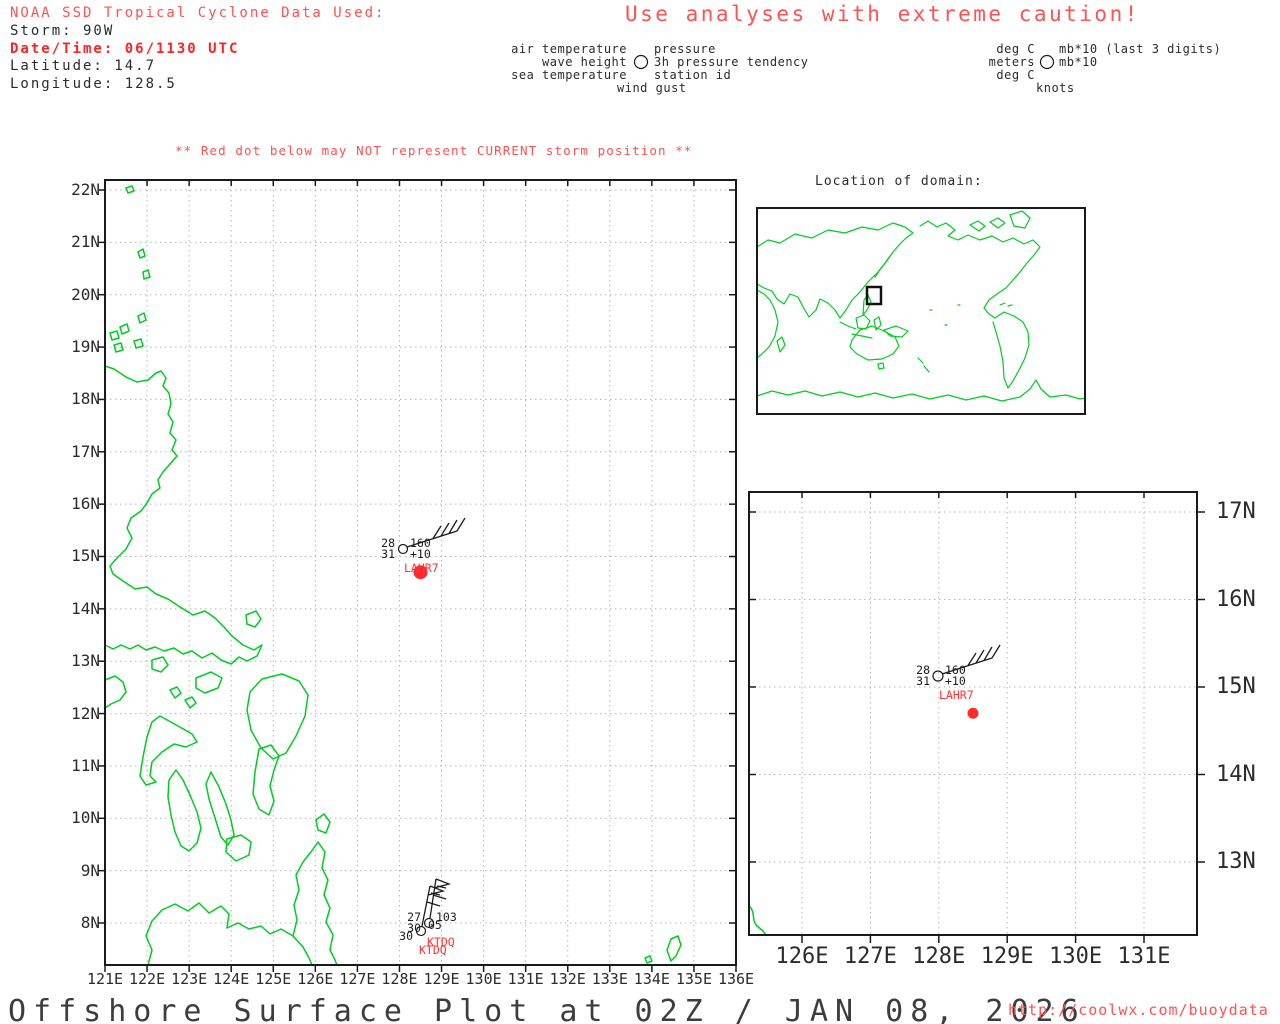 The image size is (1280, 1024). I want to click on domain-rectangle, so click(874, 295).